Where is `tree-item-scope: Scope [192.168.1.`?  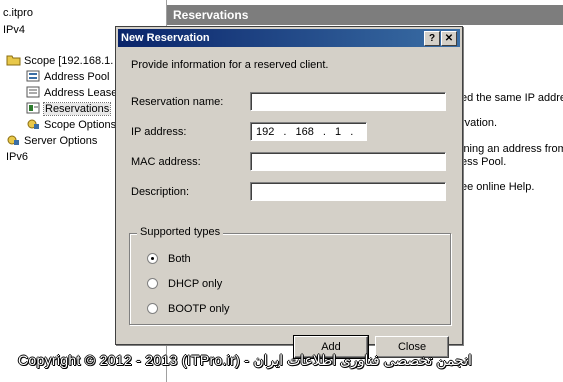 tree-item-scope: Scope [192.168.1. is located at coordinates (59, 61).